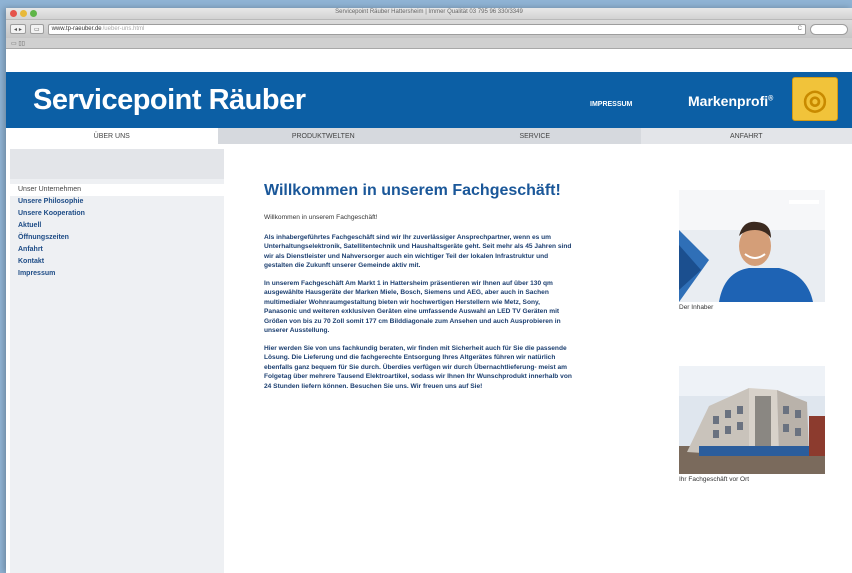 This screenshot has width=852, height=573. Describe the element at coordinates (117, 226) in the screenshot. I see `sidebar-item-aktuell: Aktuell` at that location.